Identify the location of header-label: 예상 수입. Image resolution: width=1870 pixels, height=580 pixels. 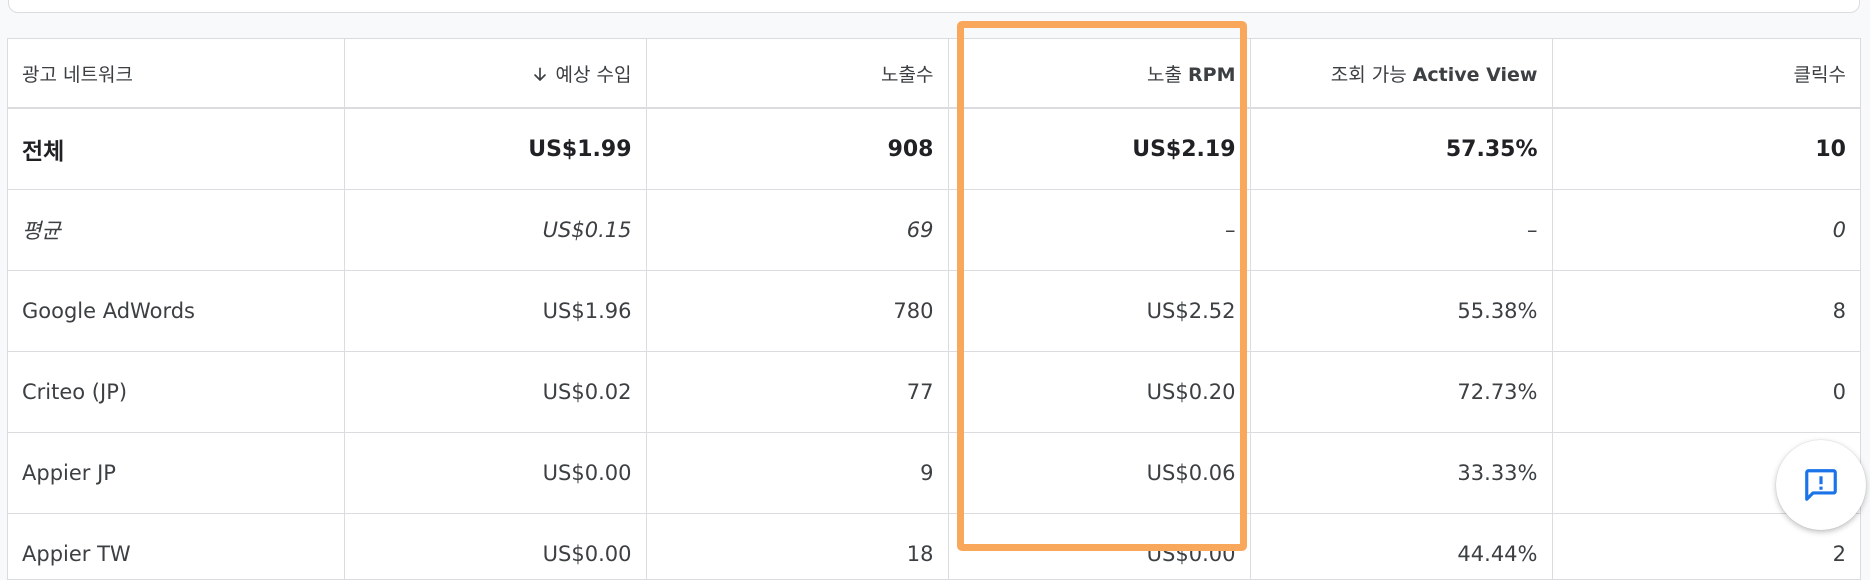
(594, 75).